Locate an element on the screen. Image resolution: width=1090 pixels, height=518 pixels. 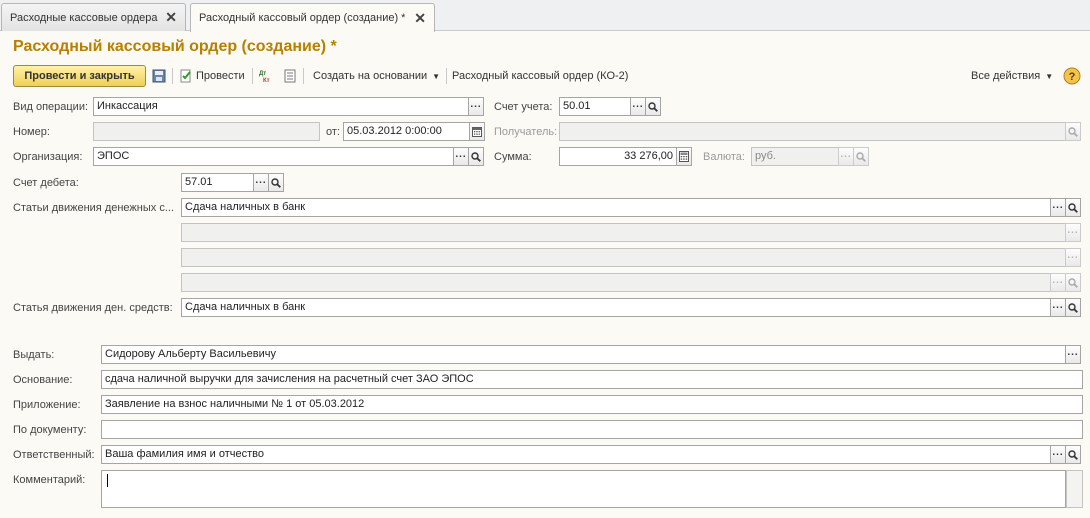
tab-cash-orders-list: Расходные кассовые ордера ✕ is located at coordinates (93, 17).